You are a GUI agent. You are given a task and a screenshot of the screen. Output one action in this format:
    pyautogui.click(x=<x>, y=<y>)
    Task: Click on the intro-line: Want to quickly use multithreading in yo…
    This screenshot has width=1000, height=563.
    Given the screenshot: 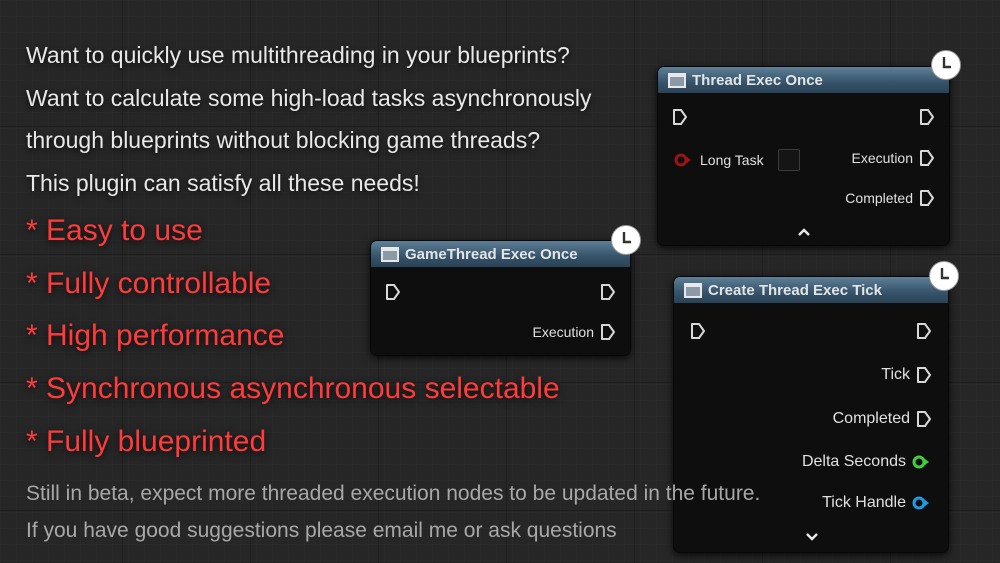 What is the action you would take?
    pyautogui.click(x=298, y=55)
    